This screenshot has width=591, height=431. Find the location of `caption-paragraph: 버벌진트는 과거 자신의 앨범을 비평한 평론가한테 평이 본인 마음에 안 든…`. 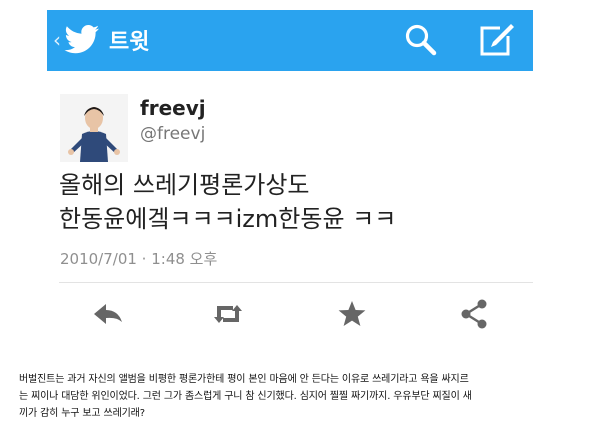

caption-paragraph: 버벌진트는 과거 자신의 앨범을 비평한 평론가한테 평이 본인 마음에 안 든… is located at coordinates (292, 396).